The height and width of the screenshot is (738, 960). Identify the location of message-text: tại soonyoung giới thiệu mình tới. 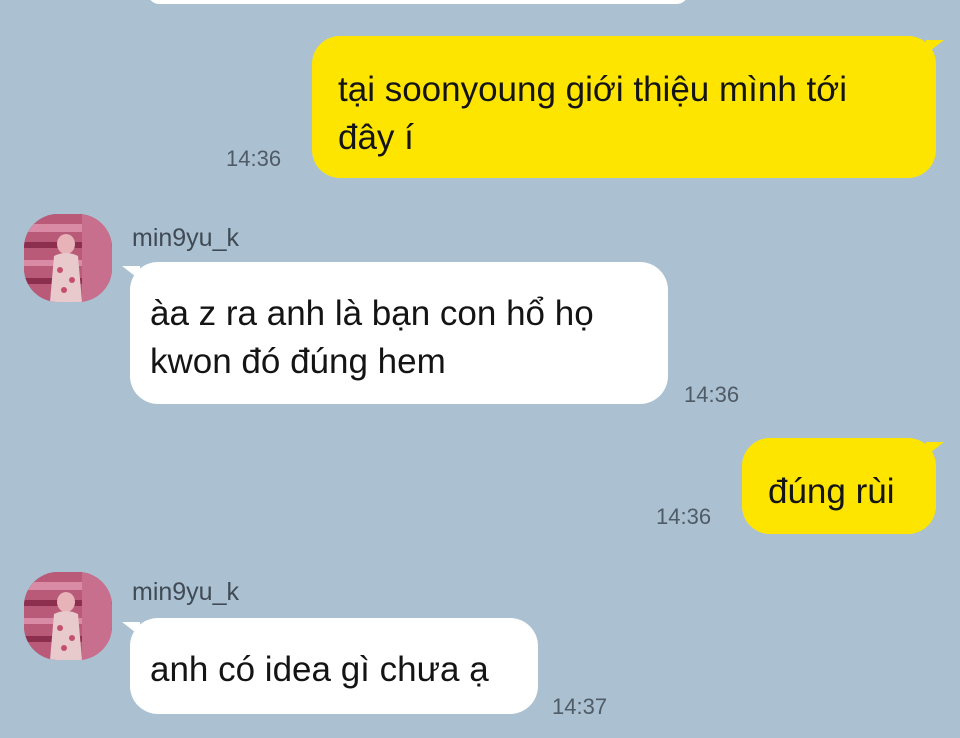
(592, 89).